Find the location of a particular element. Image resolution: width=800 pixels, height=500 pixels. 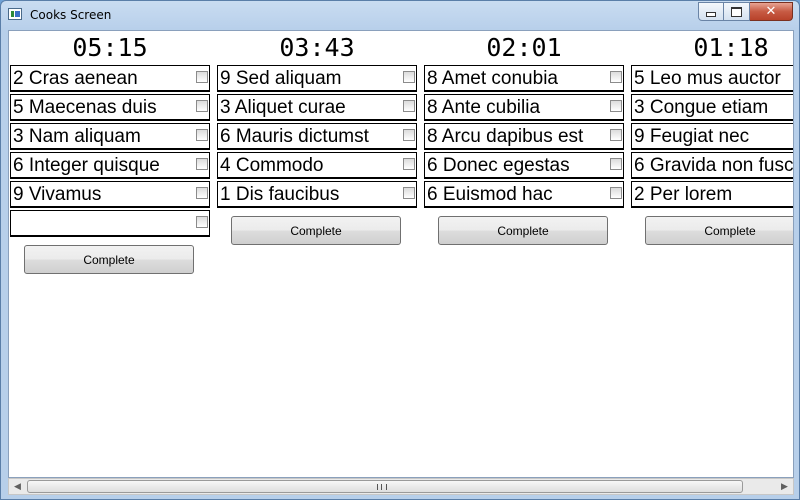

order-item-row is located at coordinates (110, 223).